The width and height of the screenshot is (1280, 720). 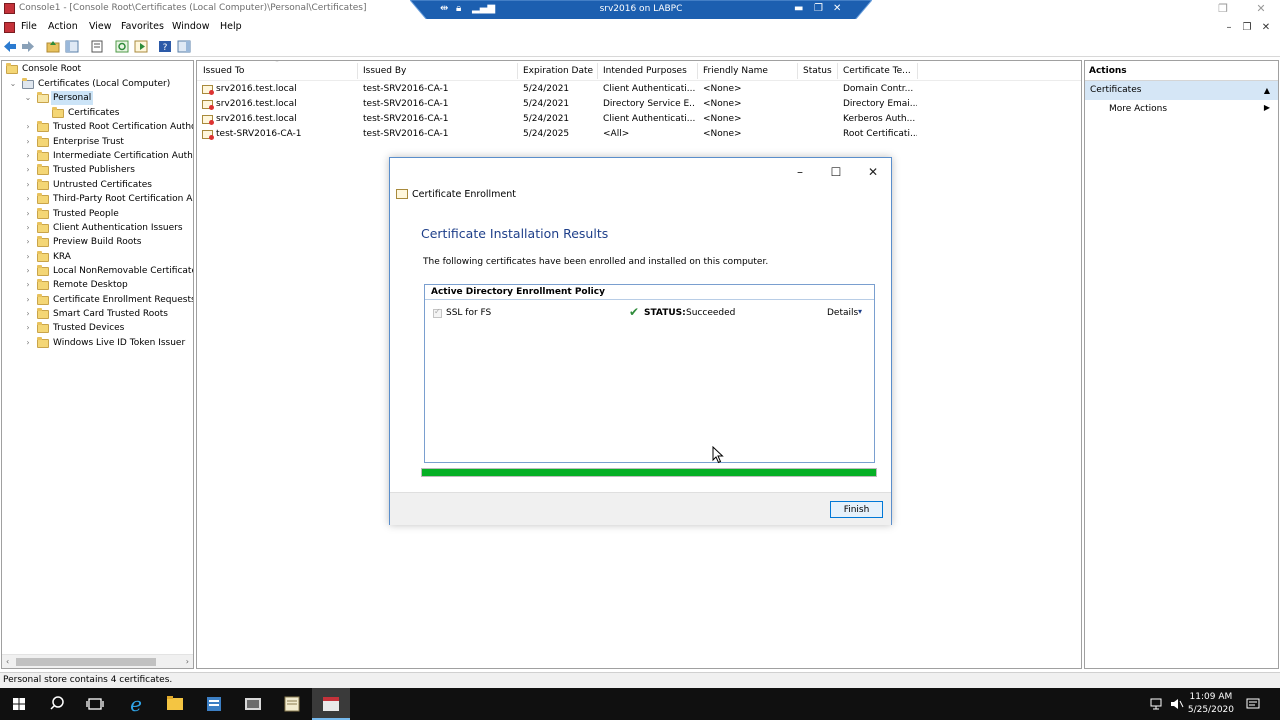 I want to click on taskbar-app, so click(x=253, y=704).